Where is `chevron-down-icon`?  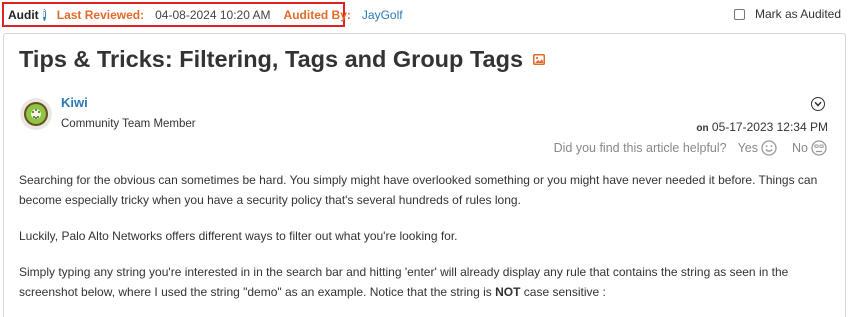
chevron-down-icon is located at coordinates (818, 104).